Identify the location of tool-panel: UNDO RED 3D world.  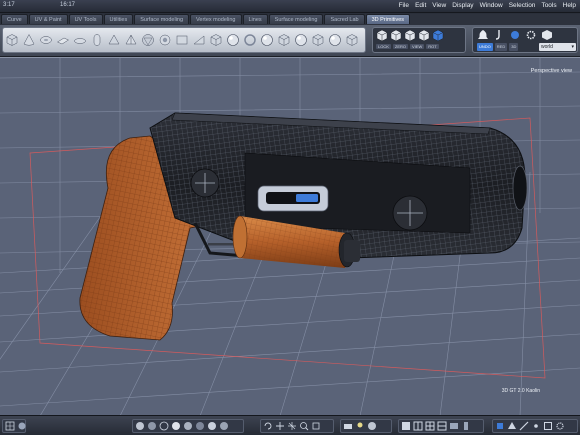
(525, 40).